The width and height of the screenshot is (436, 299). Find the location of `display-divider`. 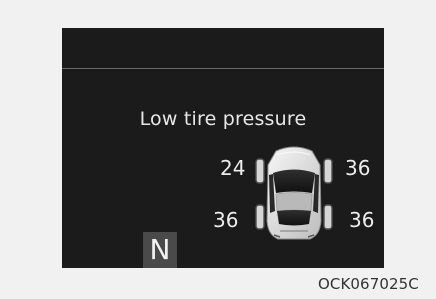

display-divider is located at coordinates (223, 68).